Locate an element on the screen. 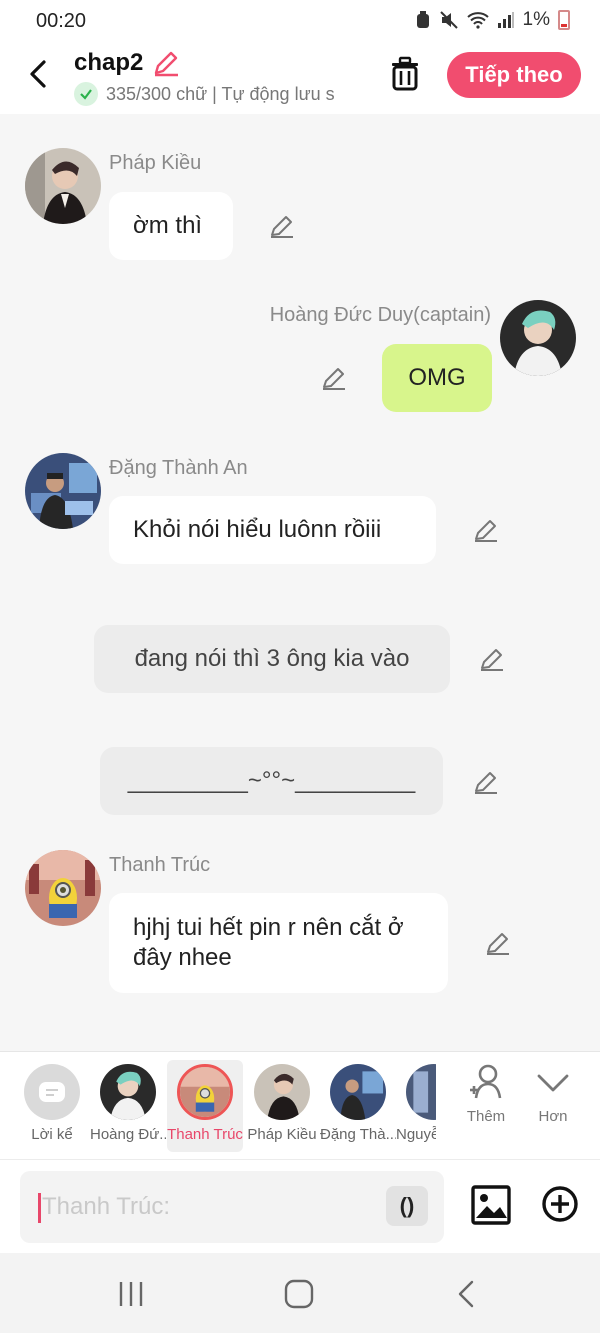 The image size is (600, 1333). trash-icon is located at coordinates (405, 74).